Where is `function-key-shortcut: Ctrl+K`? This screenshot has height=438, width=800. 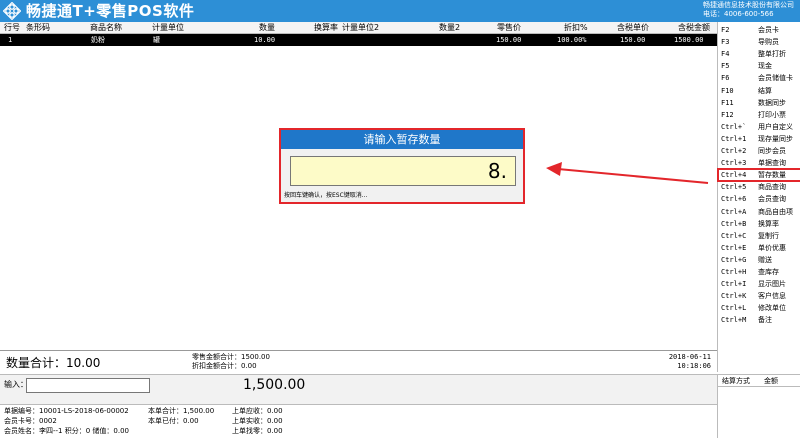
function-key-shortcut: Ctrl+K is located at coordinates (734, 296).